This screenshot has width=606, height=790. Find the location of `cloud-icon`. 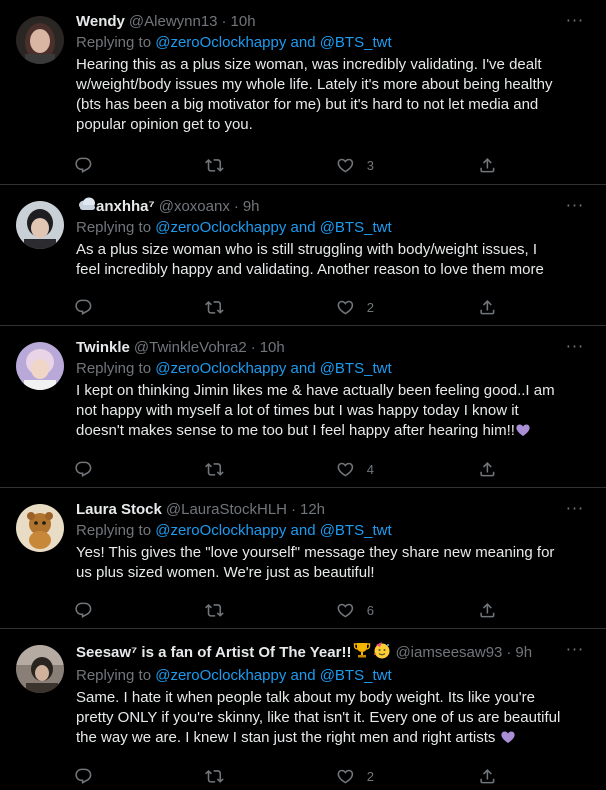

cloud-icon is located at coordinates (87, 207).